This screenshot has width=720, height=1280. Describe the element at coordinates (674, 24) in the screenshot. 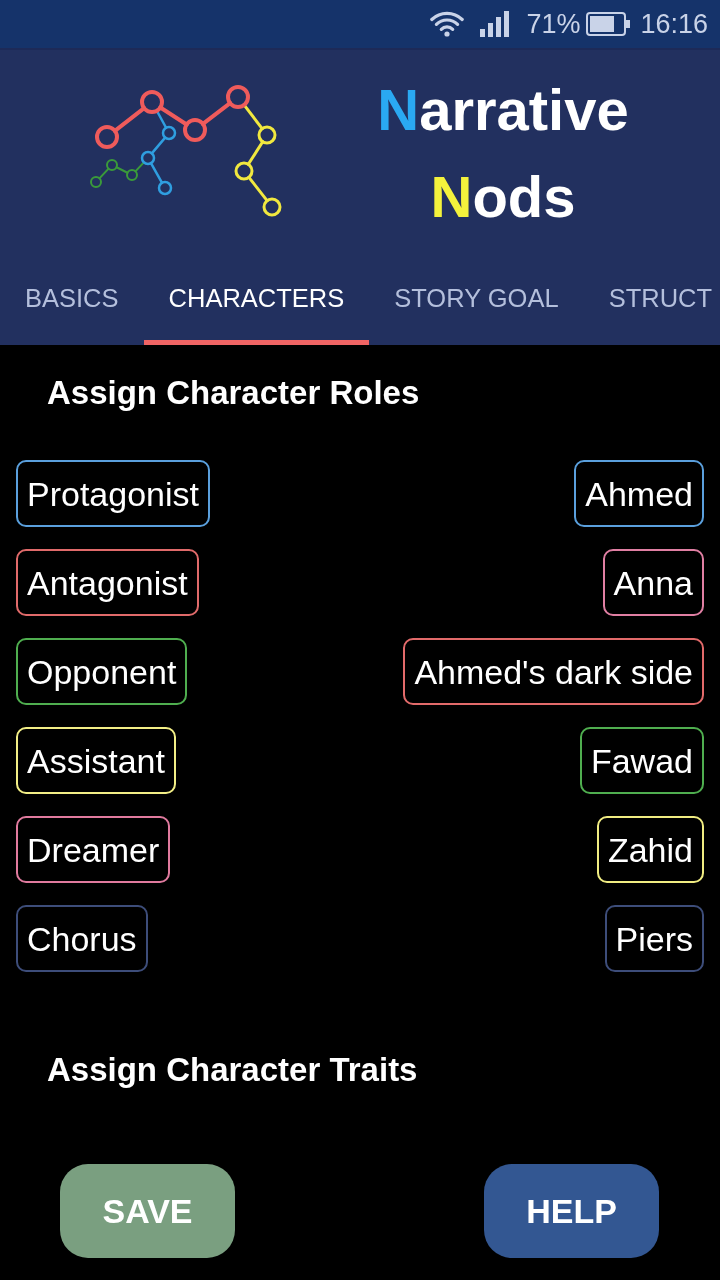

I see `clock-time: 16:16` at that location.